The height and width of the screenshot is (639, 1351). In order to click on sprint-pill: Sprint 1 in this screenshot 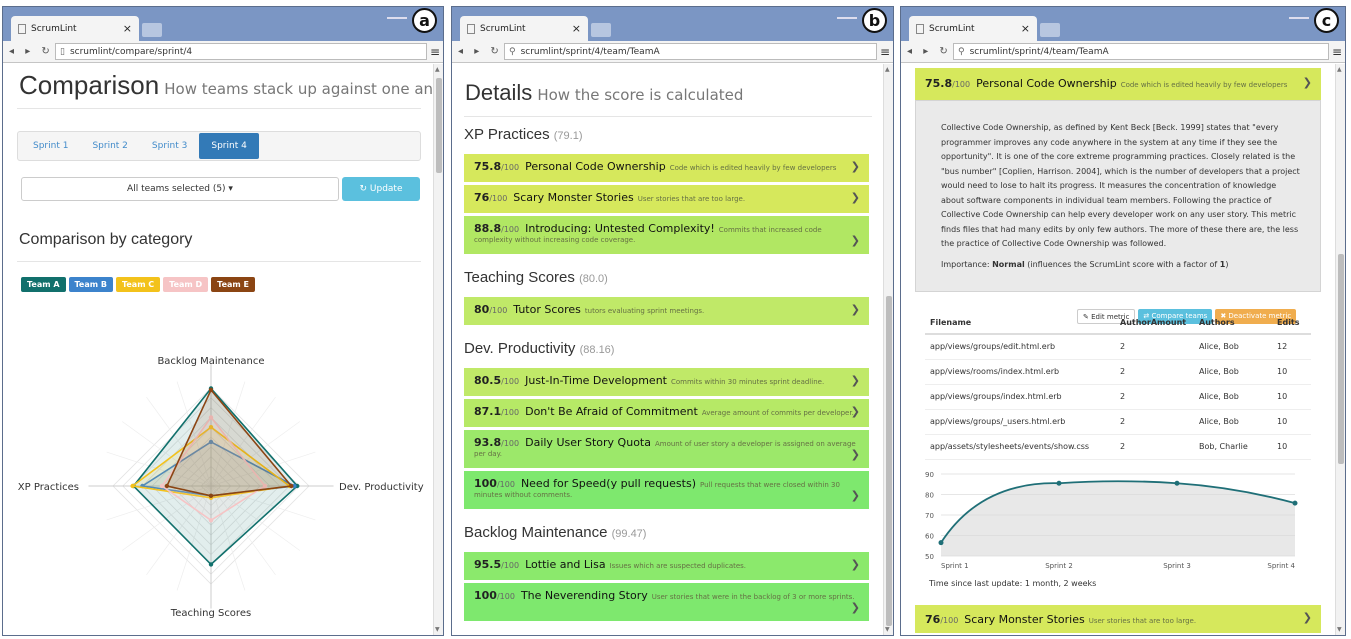, I will do `click(50, 146)`.